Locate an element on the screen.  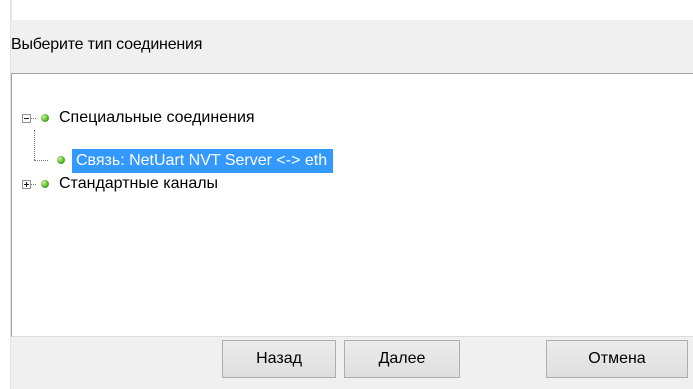
expand-toggle is located at coordinates (26, 184).